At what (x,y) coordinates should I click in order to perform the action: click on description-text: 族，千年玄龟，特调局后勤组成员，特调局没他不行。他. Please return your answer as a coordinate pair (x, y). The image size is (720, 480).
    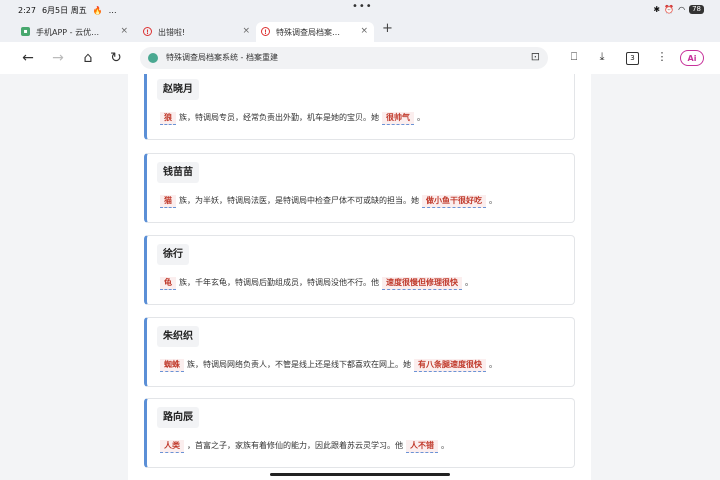
    Looking at the image, I should click on (279, 282).